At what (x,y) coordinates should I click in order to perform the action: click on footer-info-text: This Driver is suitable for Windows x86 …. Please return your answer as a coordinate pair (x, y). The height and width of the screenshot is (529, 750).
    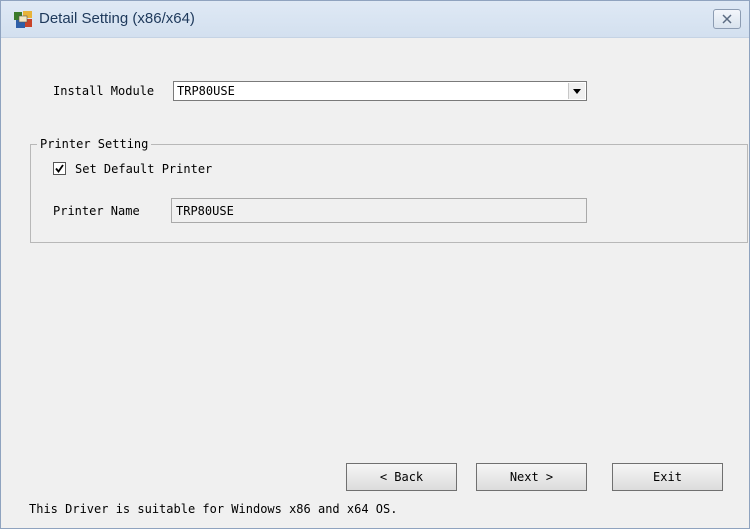
    Looking at the image, I should click on (213, 509).